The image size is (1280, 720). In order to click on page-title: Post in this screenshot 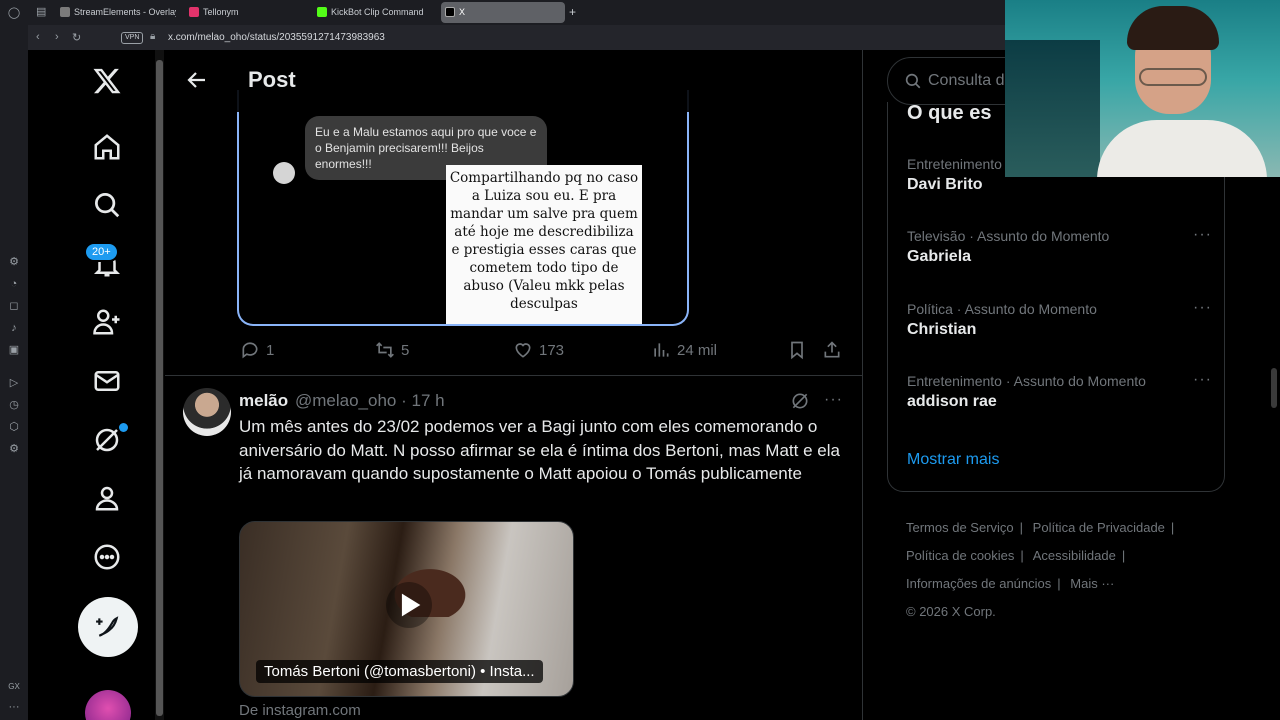, I will do `click(272, 79)`.